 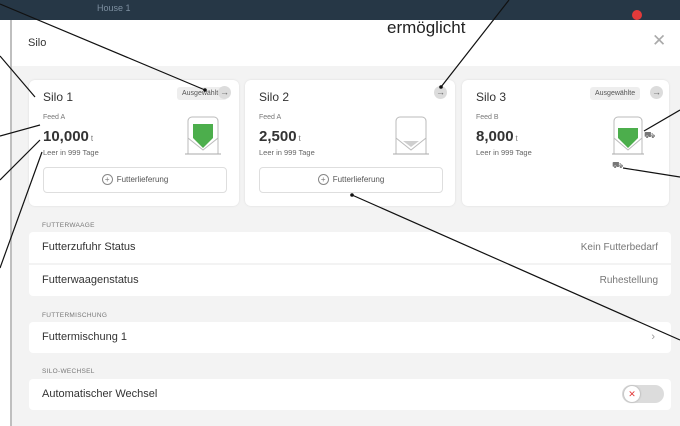 What do you see at coordinates (37, 43) in the screenshot?
I see `modal-title: Silo` at bounding box center [37, 43].